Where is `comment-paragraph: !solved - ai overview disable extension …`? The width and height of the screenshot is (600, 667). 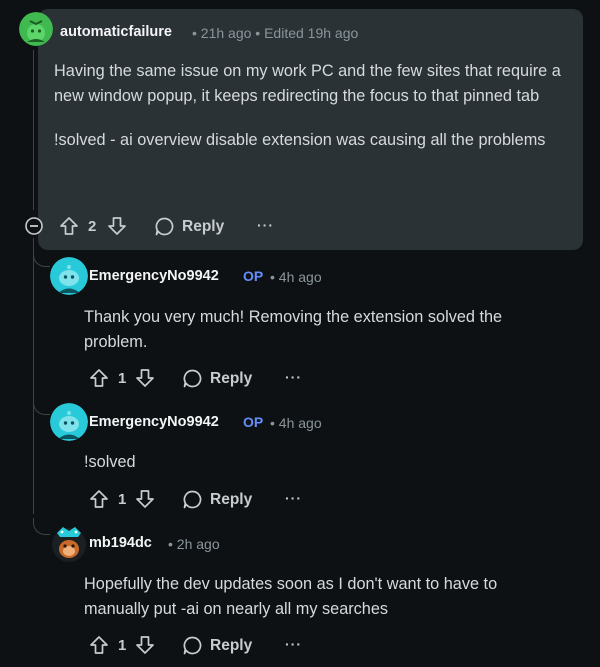 comment-paragraph: !solved - ai overview disable extension … is located at coordinates (300, 140).